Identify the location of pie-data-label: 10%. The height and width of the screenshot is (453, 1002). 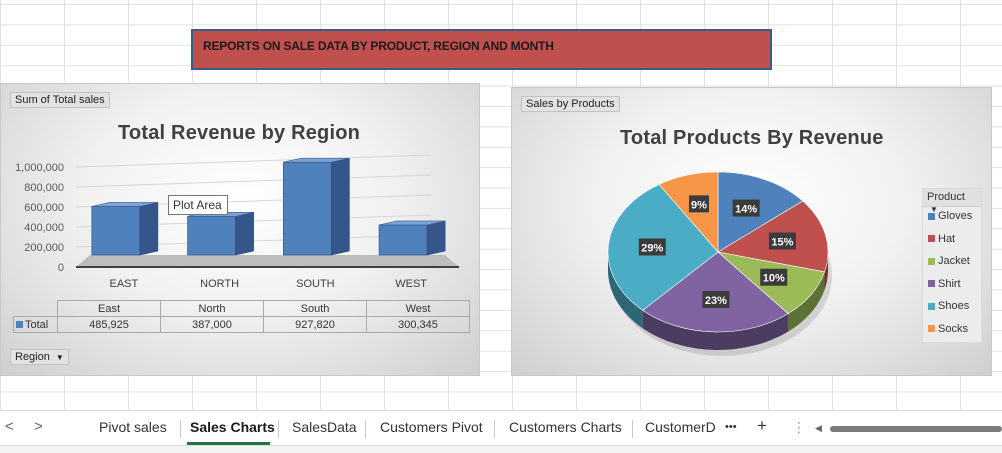
(774, 279).